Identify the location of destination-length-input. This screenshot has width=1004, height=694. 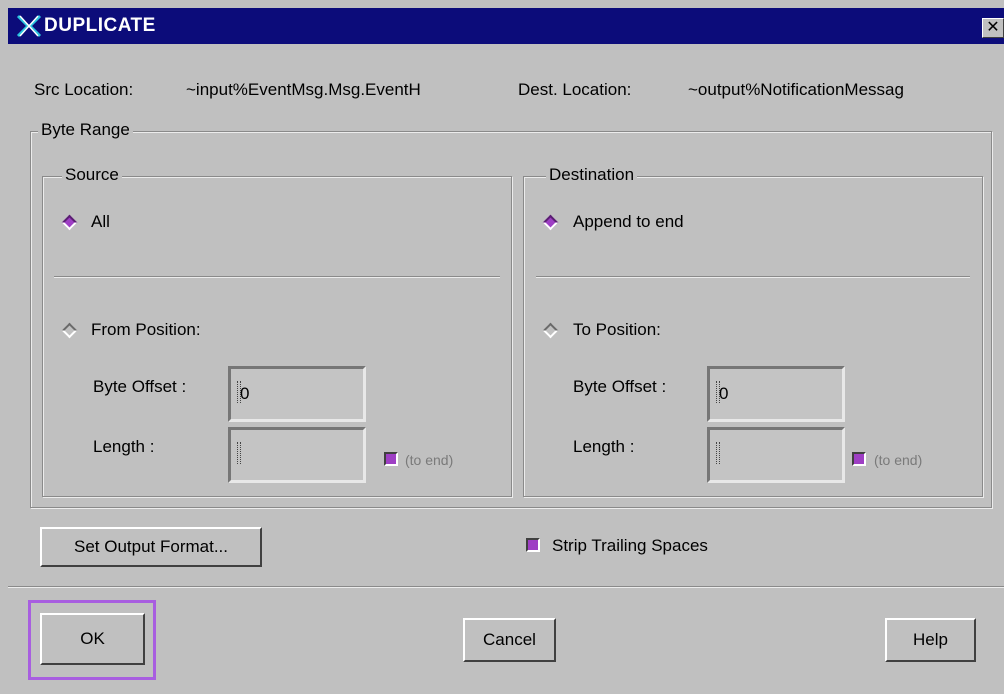
(776, 455).